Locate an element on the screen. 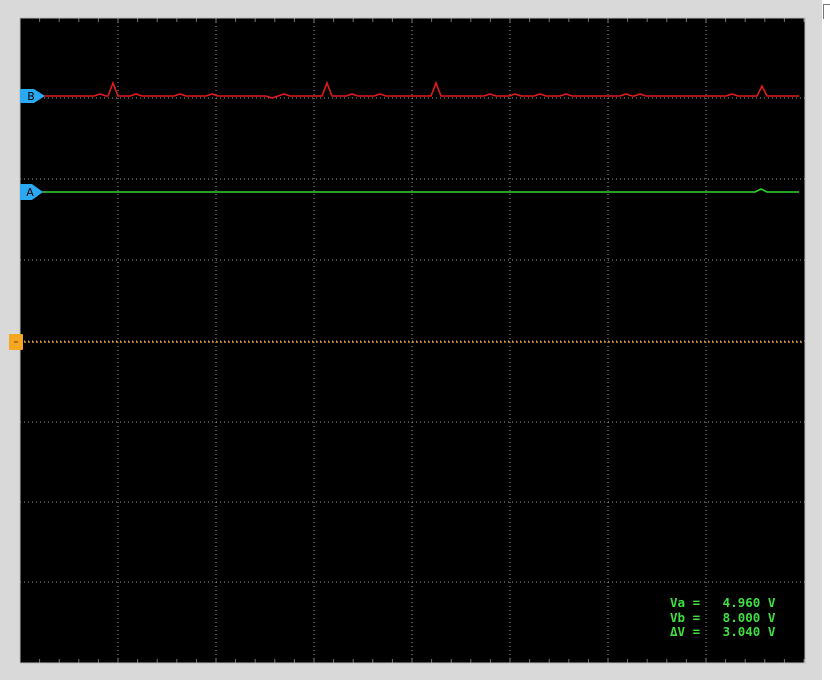 The image size is (830, 684). channel-b-label: B is located at coordinates (31, 96).